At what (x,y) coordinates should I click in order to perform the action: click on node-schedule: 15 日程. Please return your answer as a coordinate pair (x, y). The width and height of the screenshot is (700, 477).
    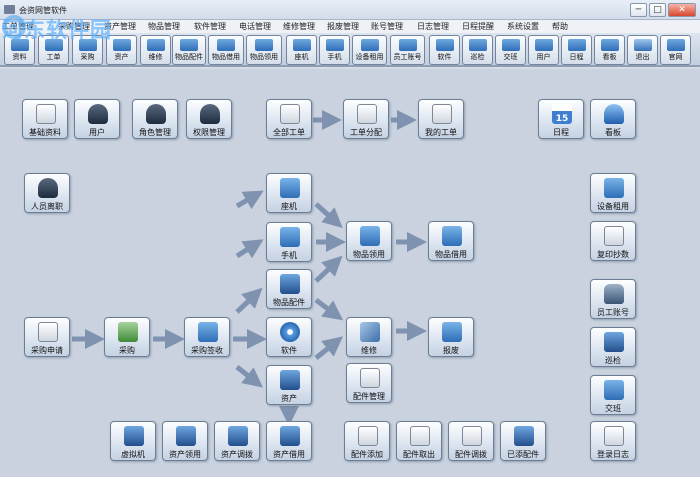
    Looking at the image, I should click on (561, 119).